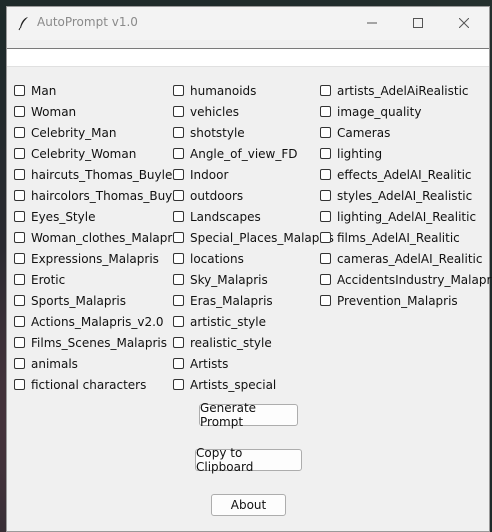 The height and width of the screenshot is (532, 492). Describe the element at coordinates (253, 279) in the screenshot. I see `checkbox-item: Sky_Malapris` at that location.